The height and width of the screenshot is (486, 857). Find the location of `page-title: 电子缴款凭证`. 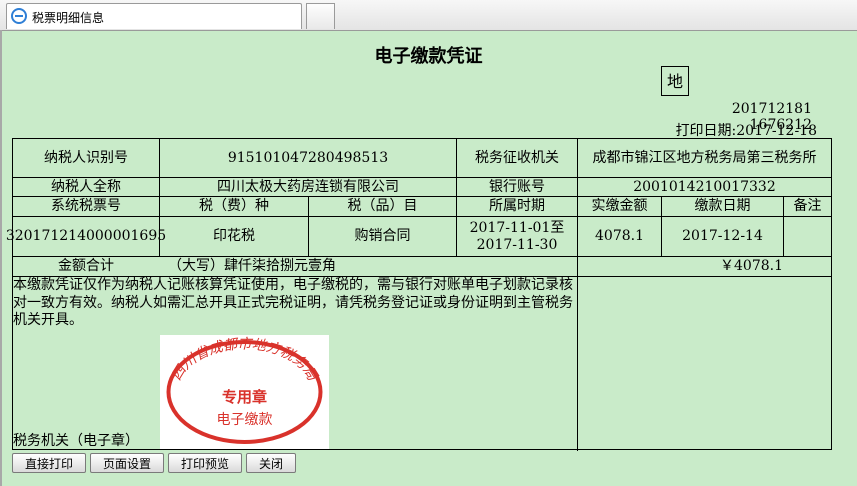

page-title: 电子缴款凭证 is located at coordinates (428, 56).